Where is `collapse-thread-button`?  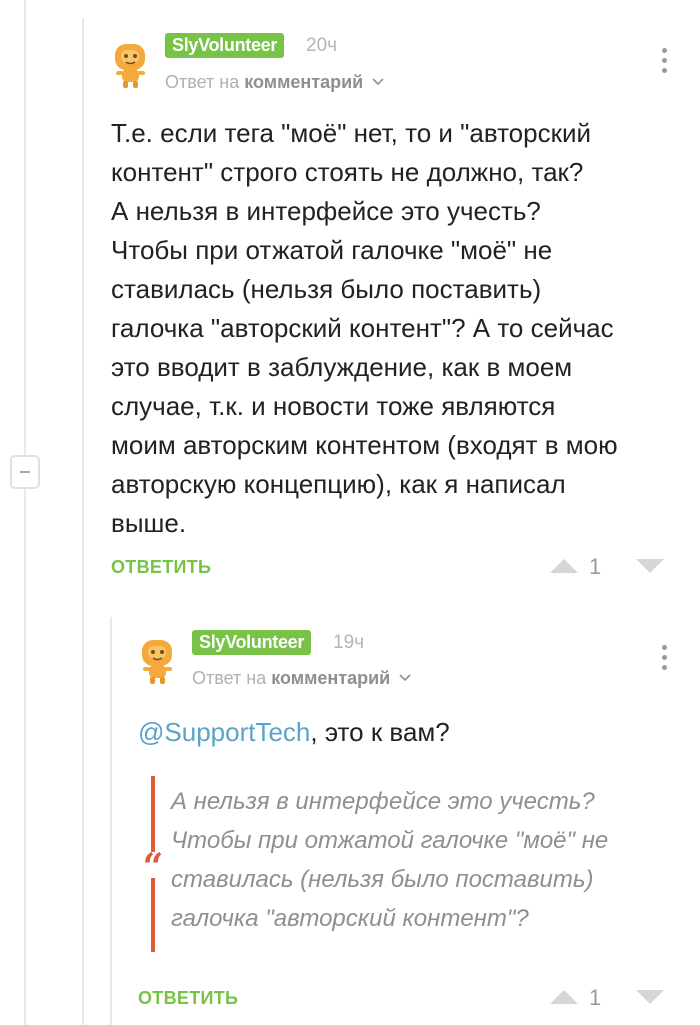
collapse-thread-button is located at coordinates (25, 472).